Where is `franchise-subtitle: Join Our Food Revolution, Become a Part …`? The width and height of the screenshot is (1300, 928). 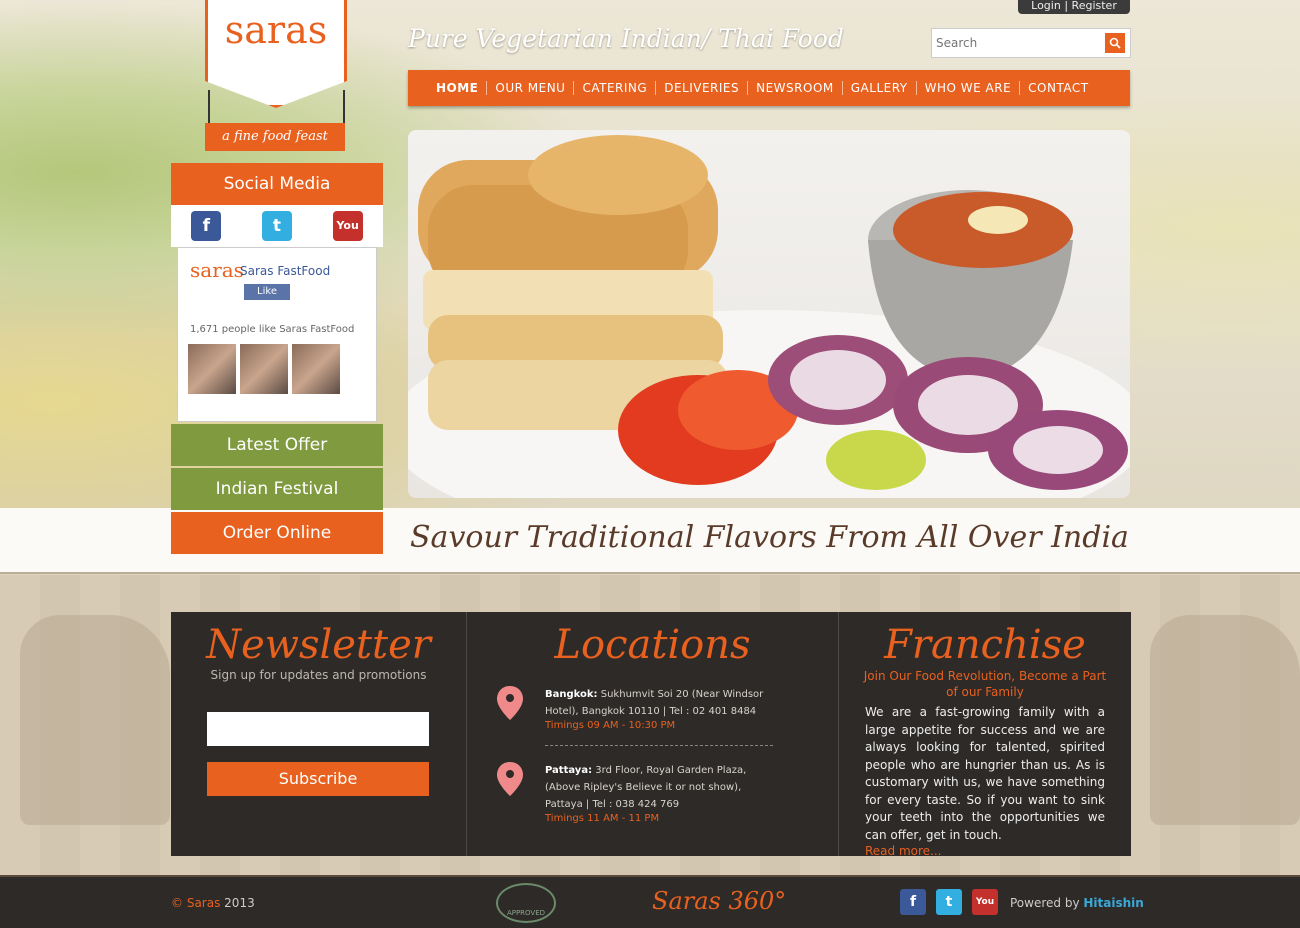 franchise-subtitle: Join Our Food Revolution, Become a Part … is located at coordinates (985, 684).